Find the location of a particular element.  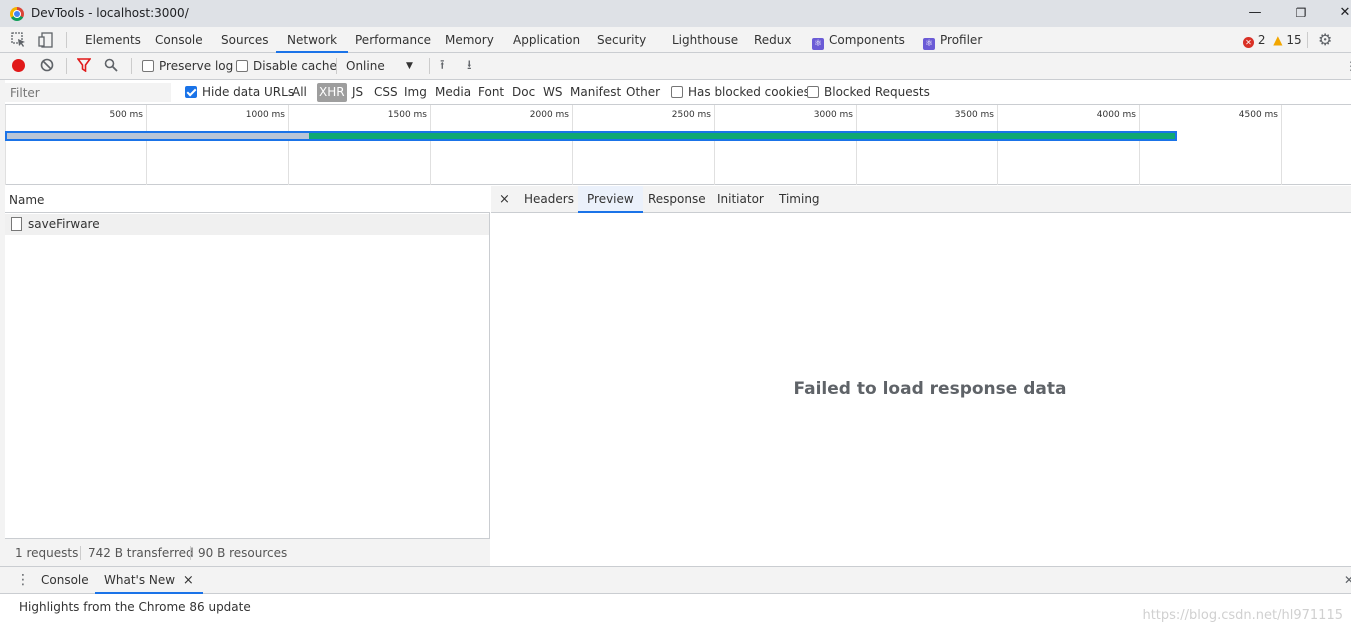

record-icon is located at coordinates (18, 66).